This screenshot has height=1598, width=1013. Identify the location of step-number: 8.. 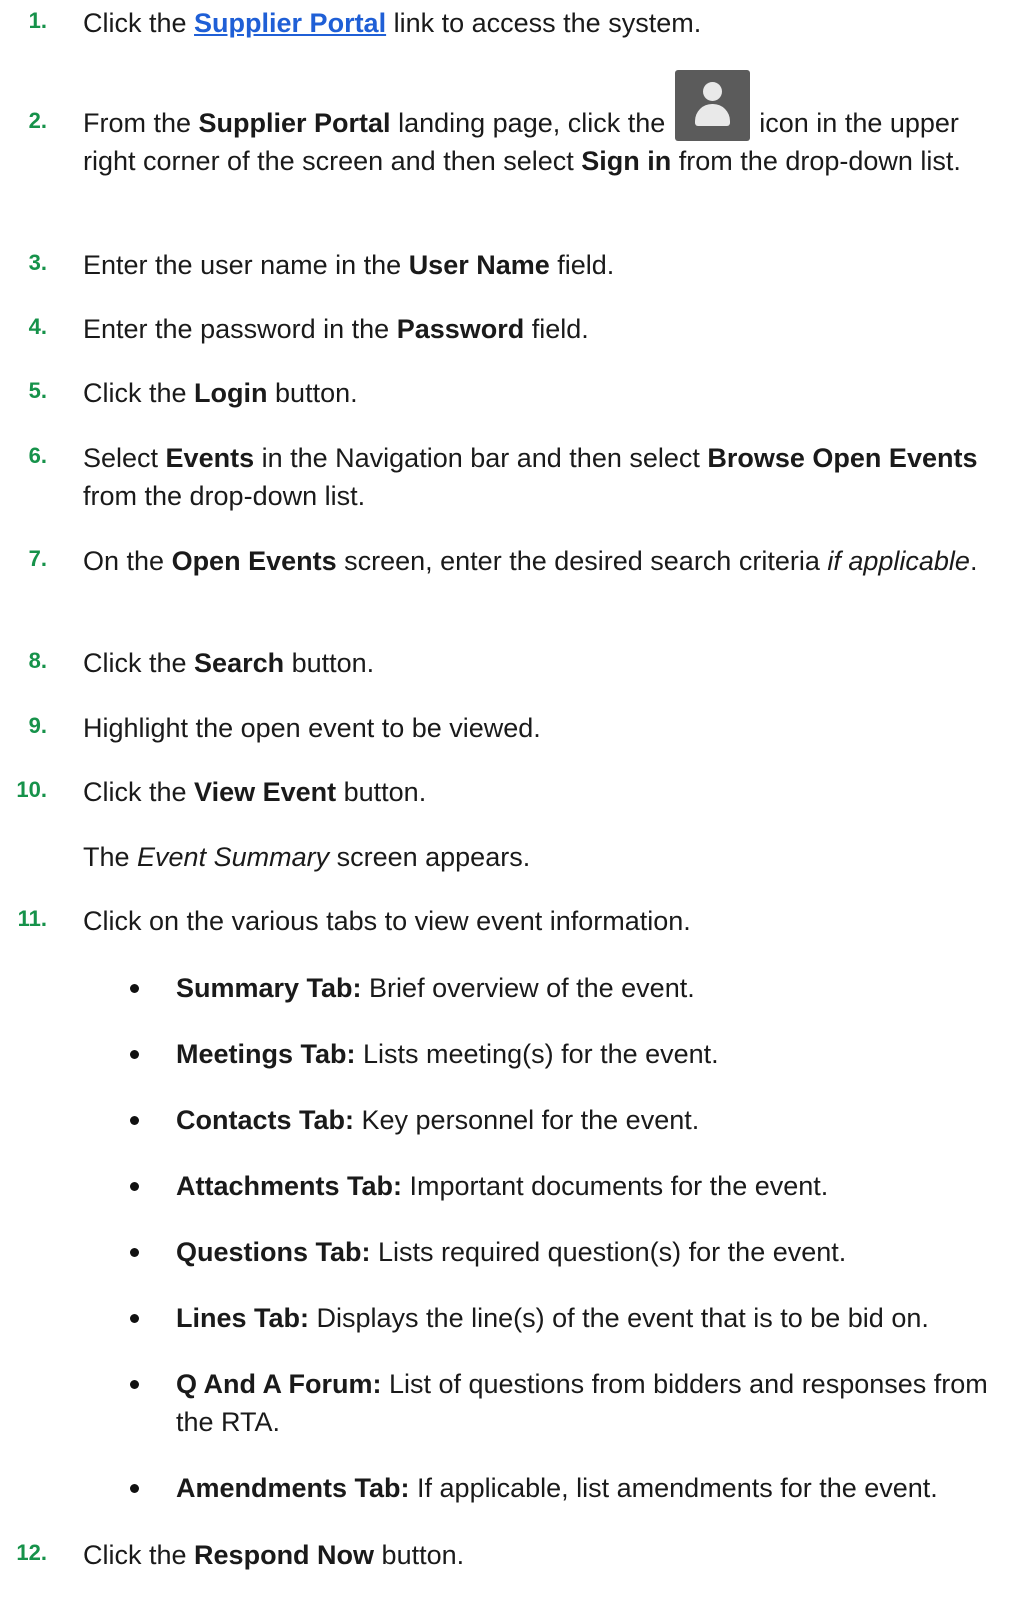
(37, 660).